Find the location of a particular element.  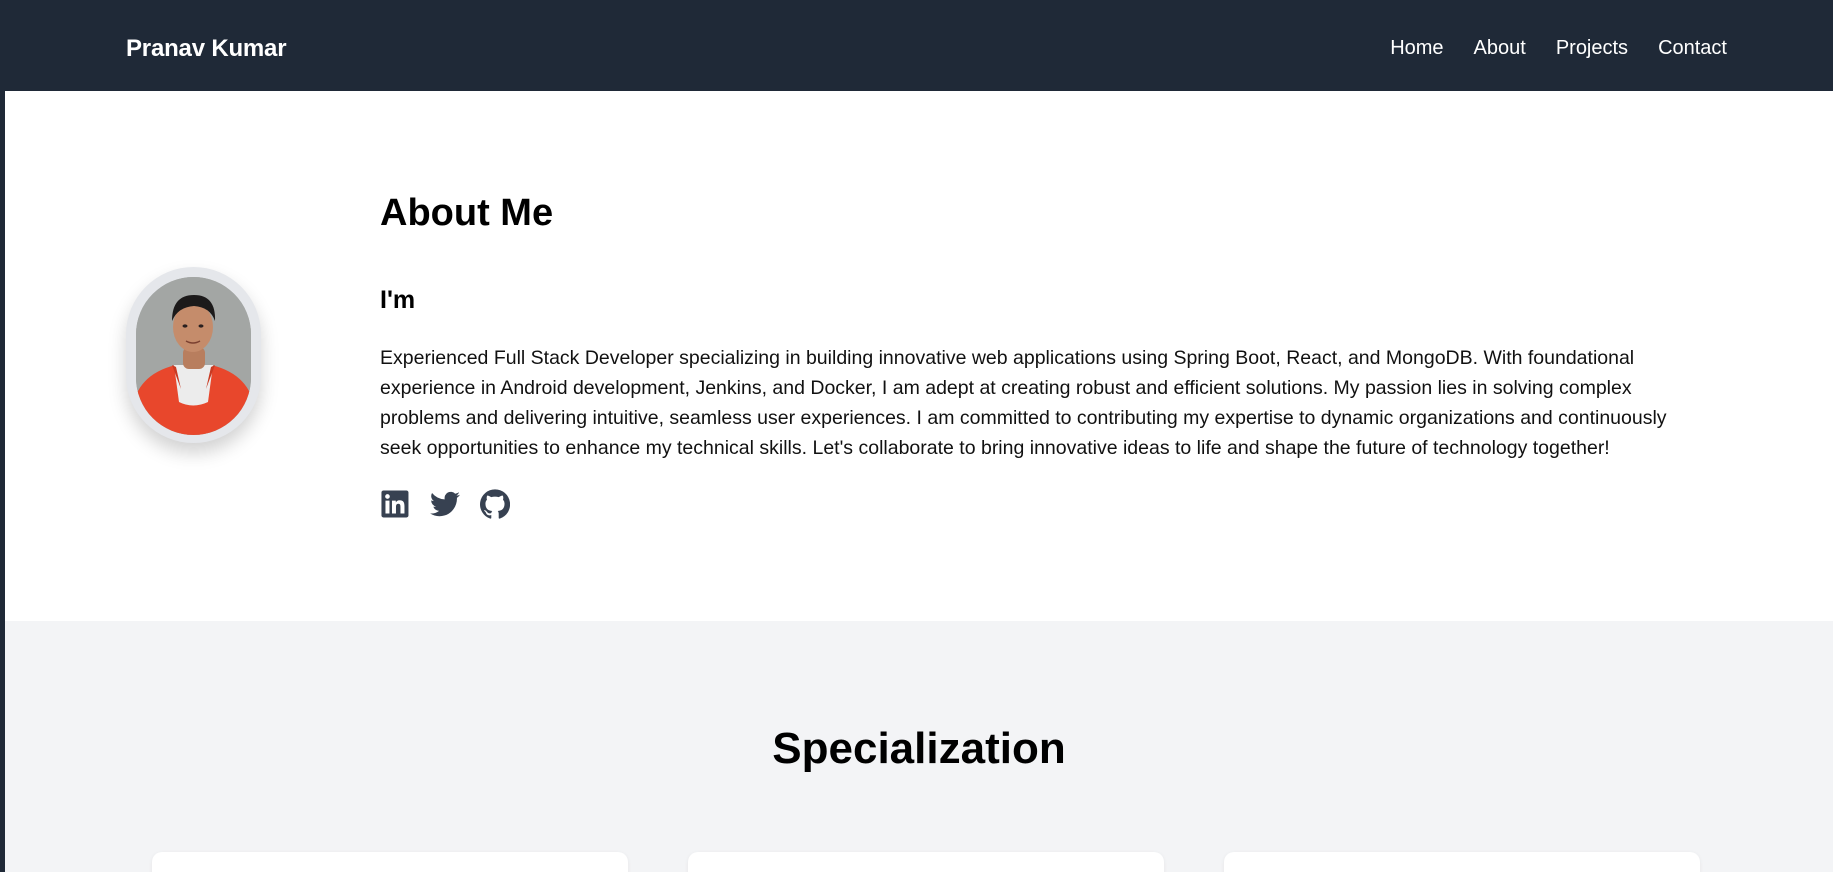

specialization-title: Specialization is located at coordinates (919, 748).